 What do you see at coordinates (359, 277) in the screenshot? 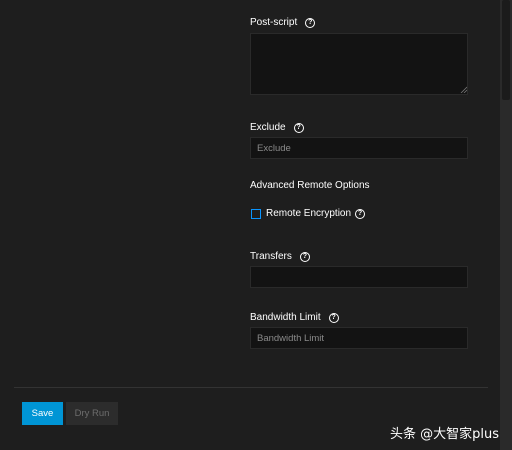
I see `transfers-input` at bounding box center [359, 277].